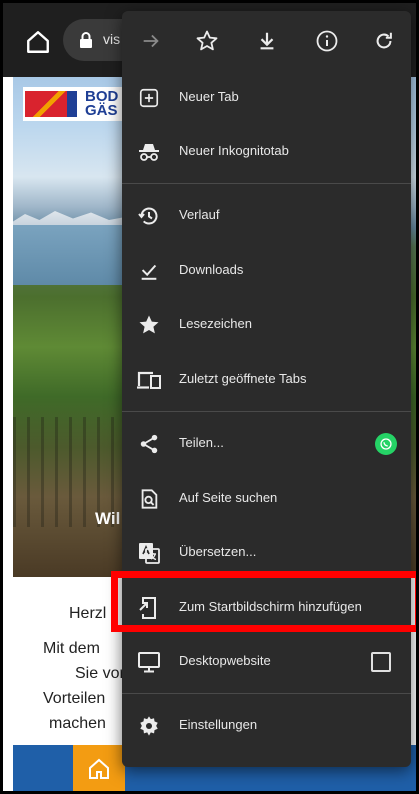 Image resolution: width=419 pixels, height=794 pixels. I want to click on intro-line: Herzl, so click(88, 613).